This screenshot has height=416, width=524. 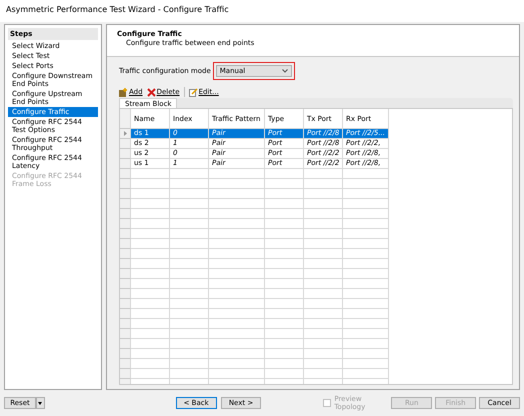 What do you see at coordinates (40, 403) in the screenshot?
I see `caret-icon` at bounding box center [40, 403].